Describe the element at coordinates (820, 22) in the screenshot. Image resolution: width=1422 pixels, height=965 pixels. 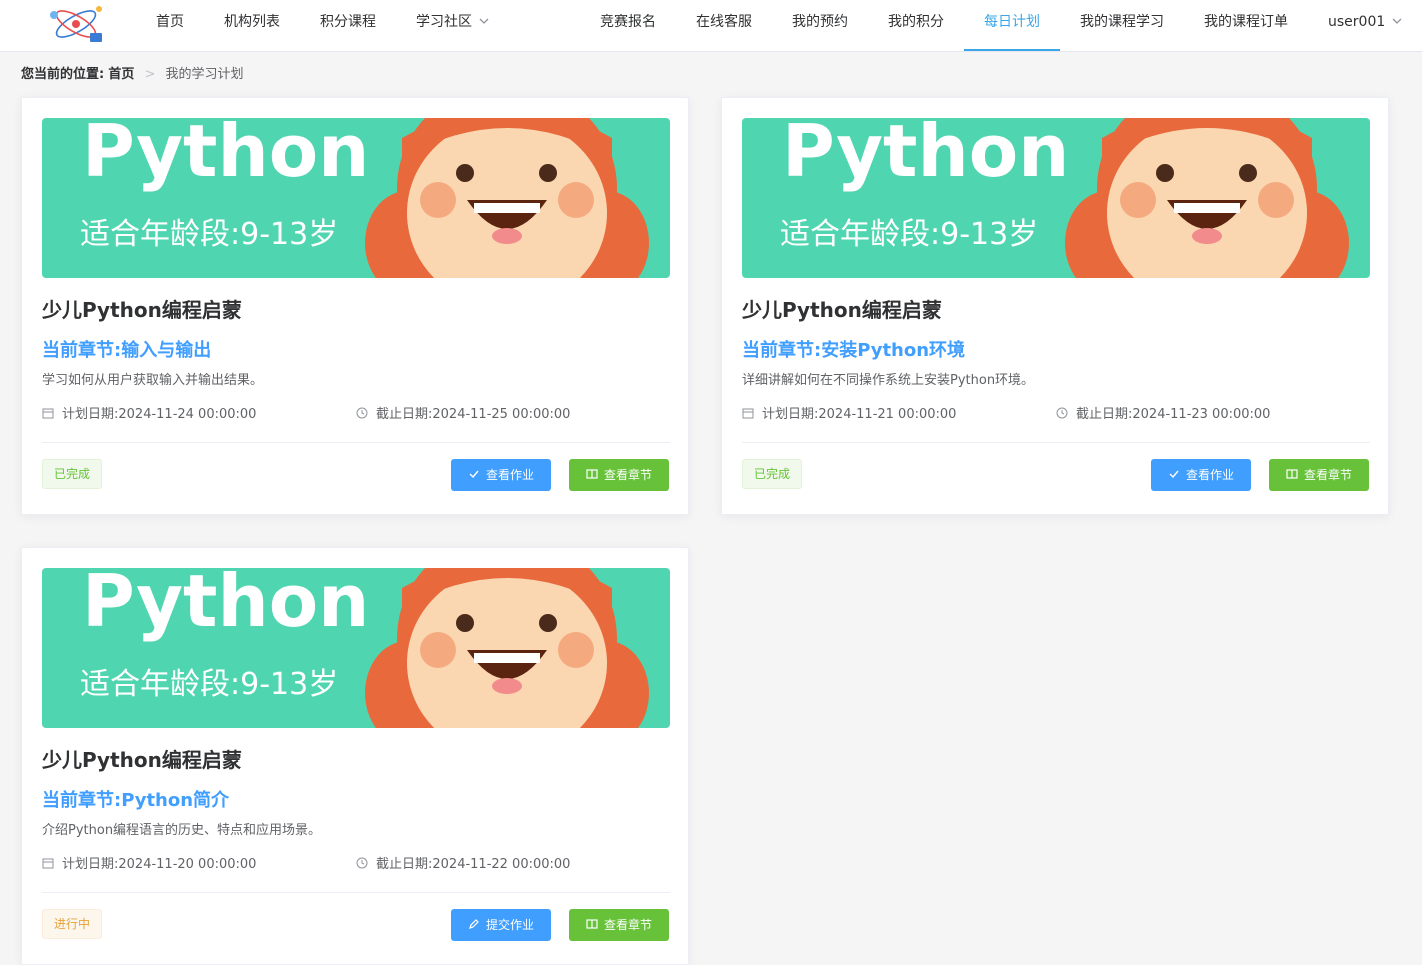
I see `nav-my-appointments-label: 我的预约` at that location.